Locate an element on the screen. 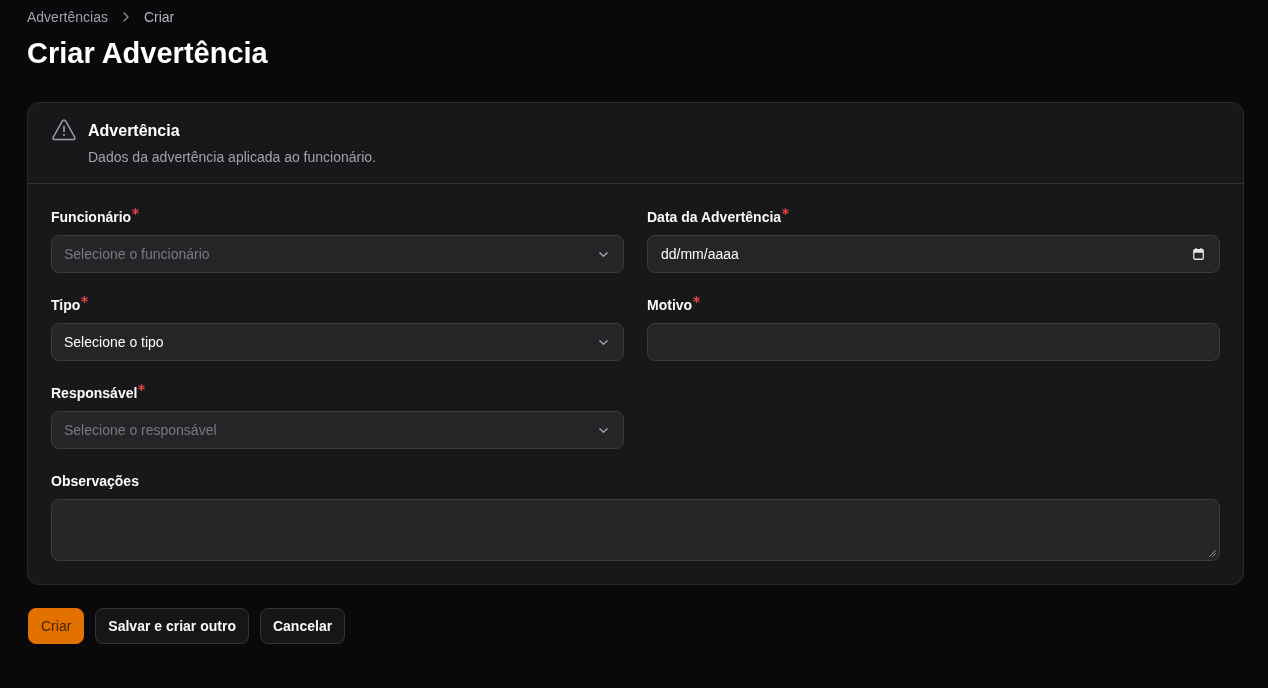 This screenshot has width=1268, height=688. field-label: Tipo is located at coordinates (66, 305).